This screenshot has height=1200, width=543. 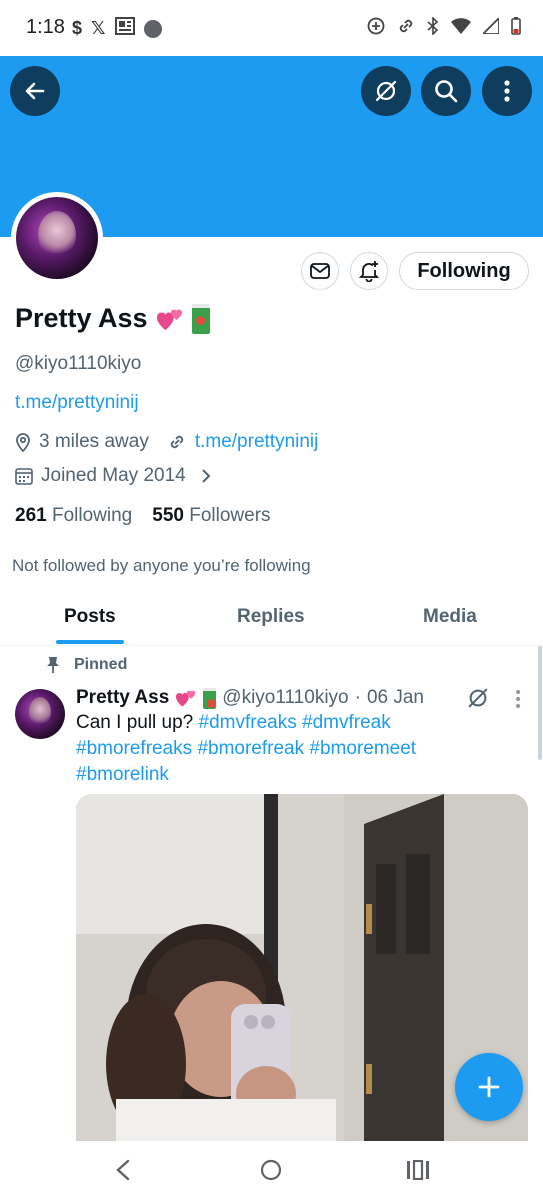 What do you see at coordinates (53, 665) in the screenshot?
I see `pin-icon` at bounding box center [53, 665].